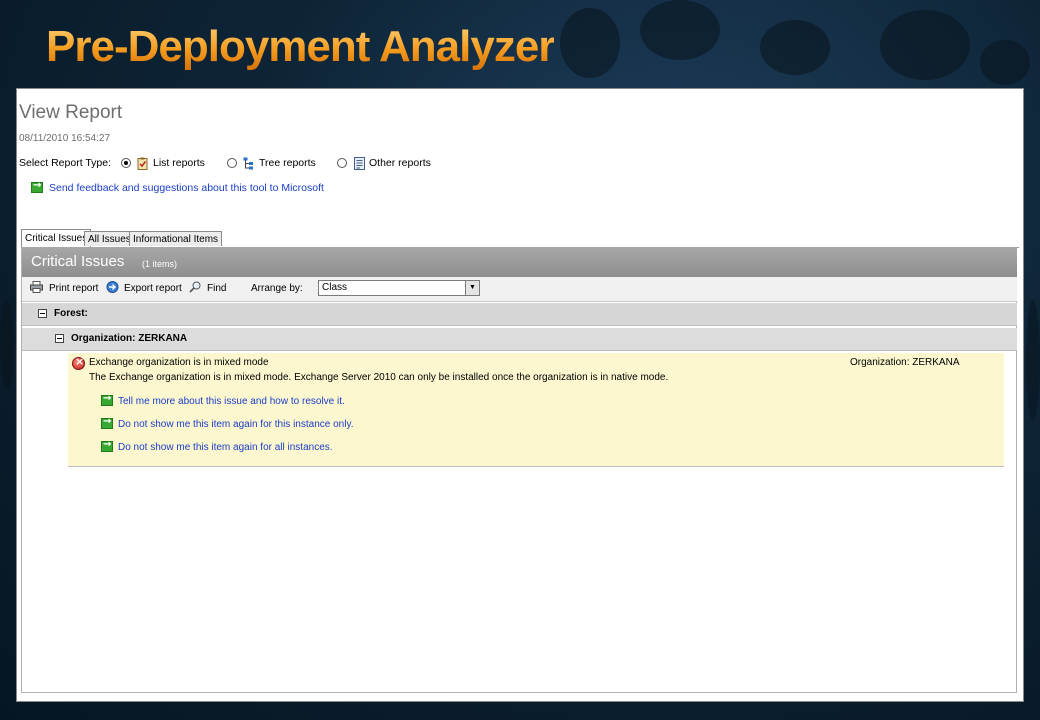 Image resolution: width=1040 pixels, height=720 pixels. What do you see at coordinates (179, 362) in the screenshot?
I see `issue-title: Exchange organization is in mixed mode` at bounding box center [179, 362].